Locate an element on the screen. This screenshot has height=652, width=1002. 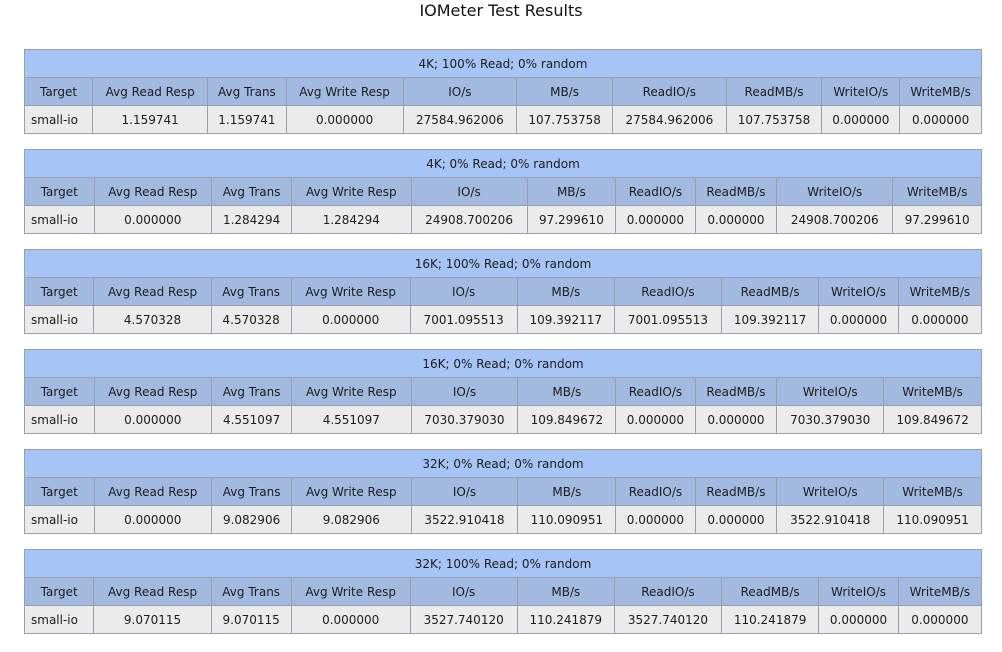
value-cell: 9.070115 is located at coordinates (251, 619).